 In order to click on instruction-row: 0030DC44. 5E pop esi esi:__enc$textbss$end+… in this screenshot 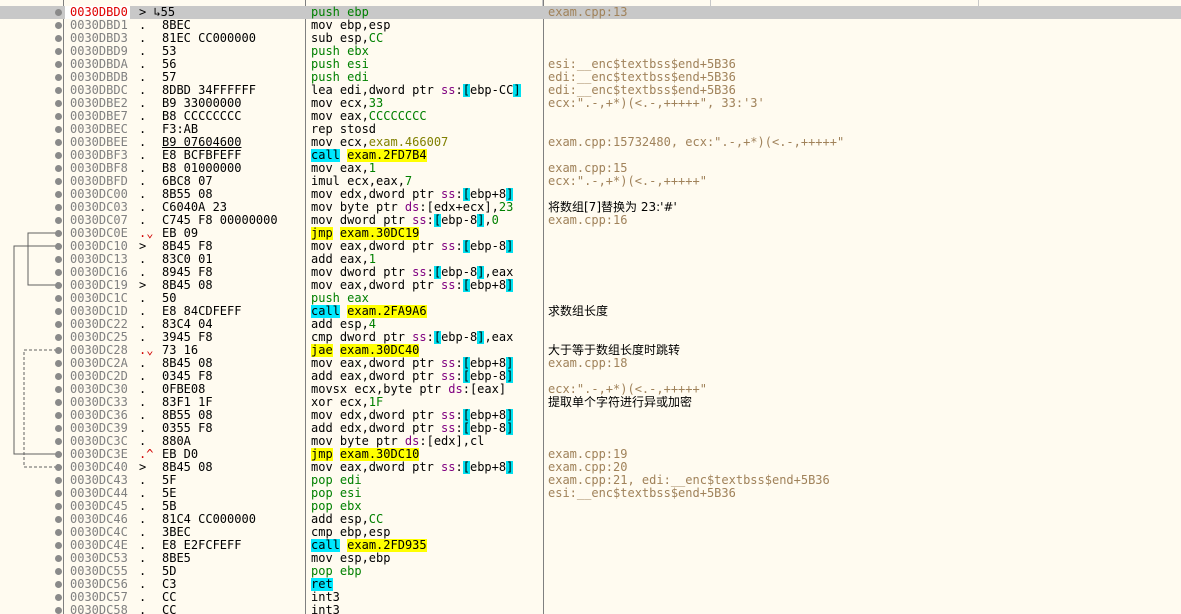, I will do `click(590, 493)`.